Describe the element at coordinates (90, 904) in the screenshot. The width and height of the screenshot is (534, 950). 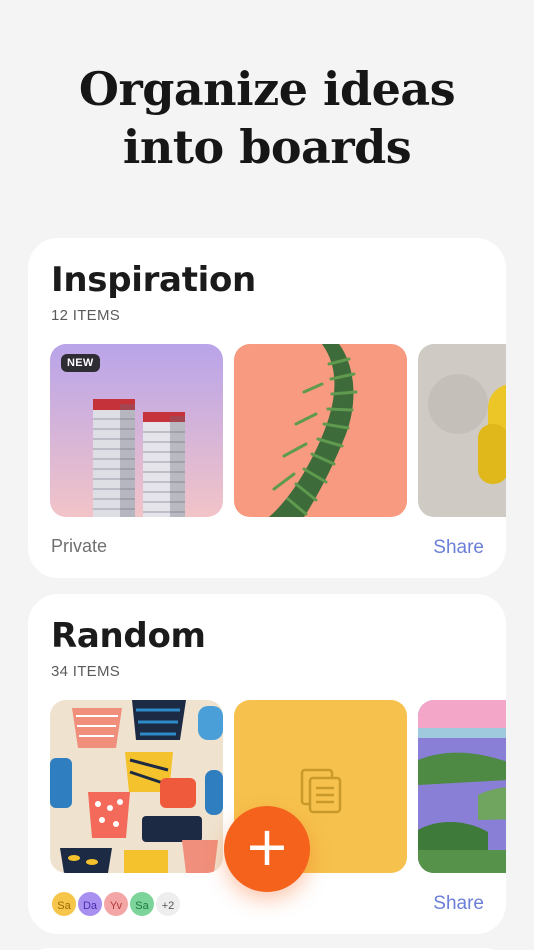
I see `avatar: Da` at that location.